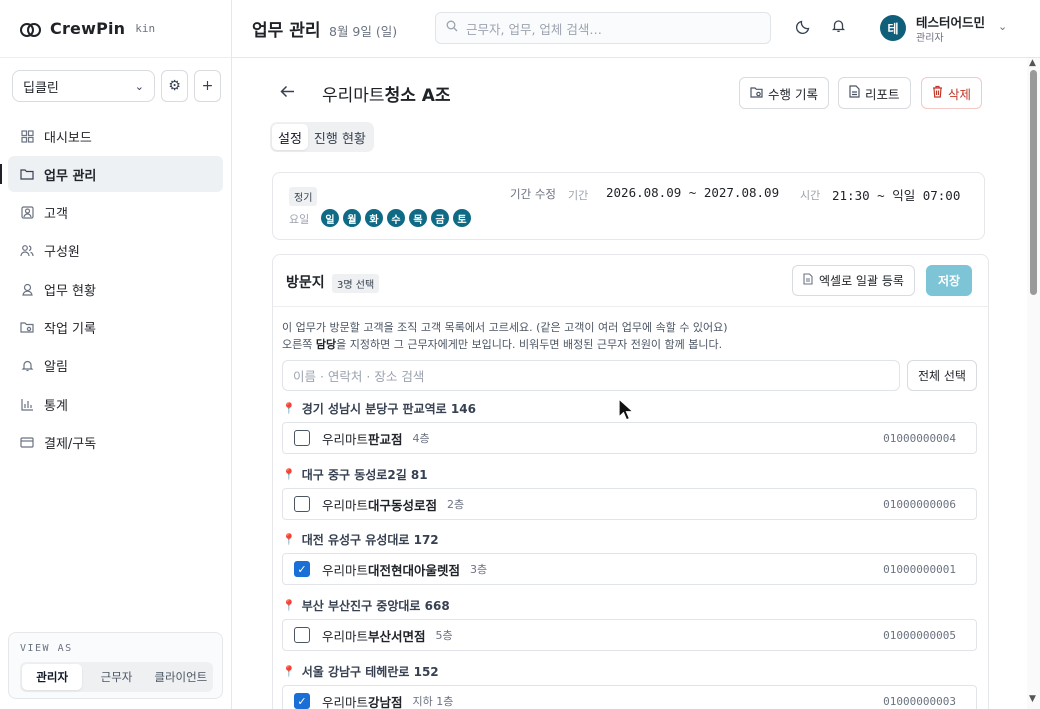  What do you see at coordinates (629, 605) in the screenshot?
I see `group-address: 📍 부산 부산진구 중앙대로 668` at bounding box center [629, 605].